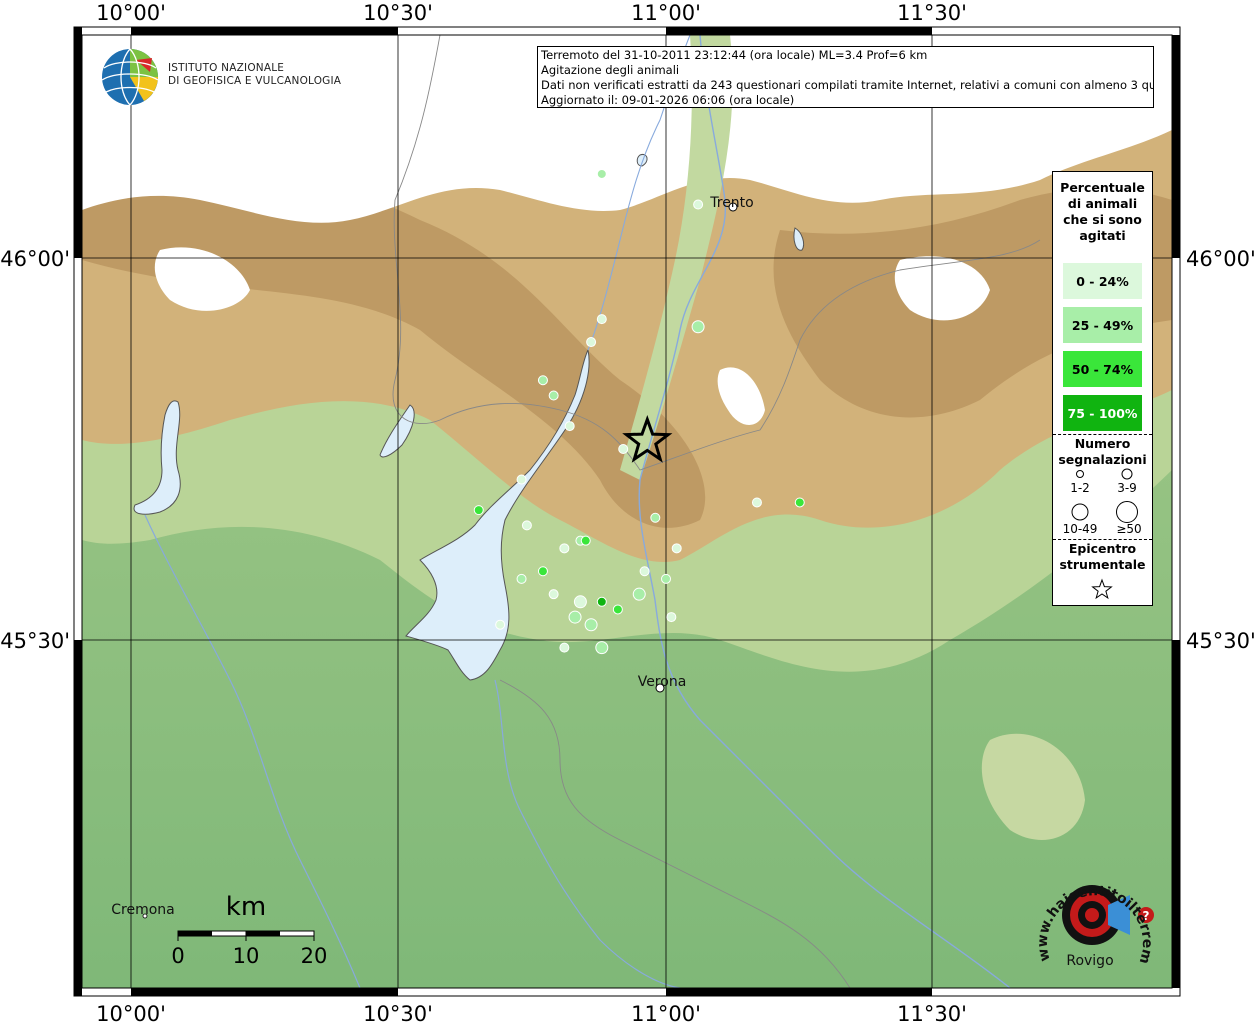  Describe the element at coordinates (1102, 413) in the screenshot. I see `legend-class-3: 75 - 100%` at that location.